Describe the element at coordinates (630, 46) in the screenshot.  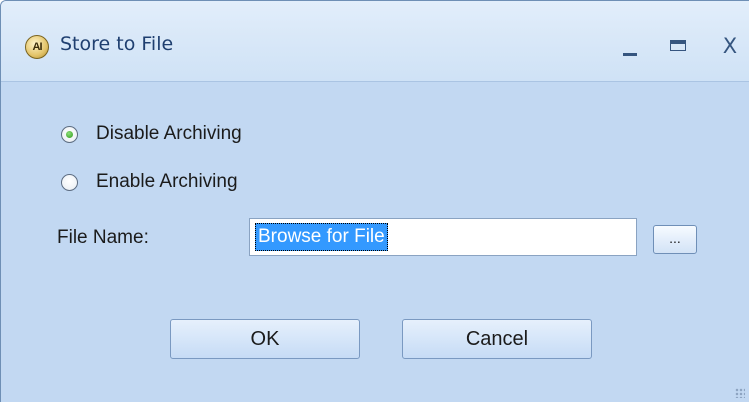
I see `minimize-button` at that location.